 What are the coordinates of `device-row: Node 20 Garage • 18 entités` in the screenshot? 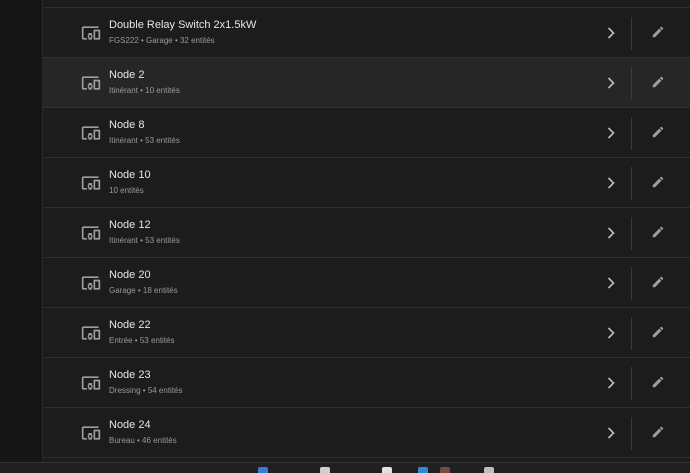 It's located at (366, 283).